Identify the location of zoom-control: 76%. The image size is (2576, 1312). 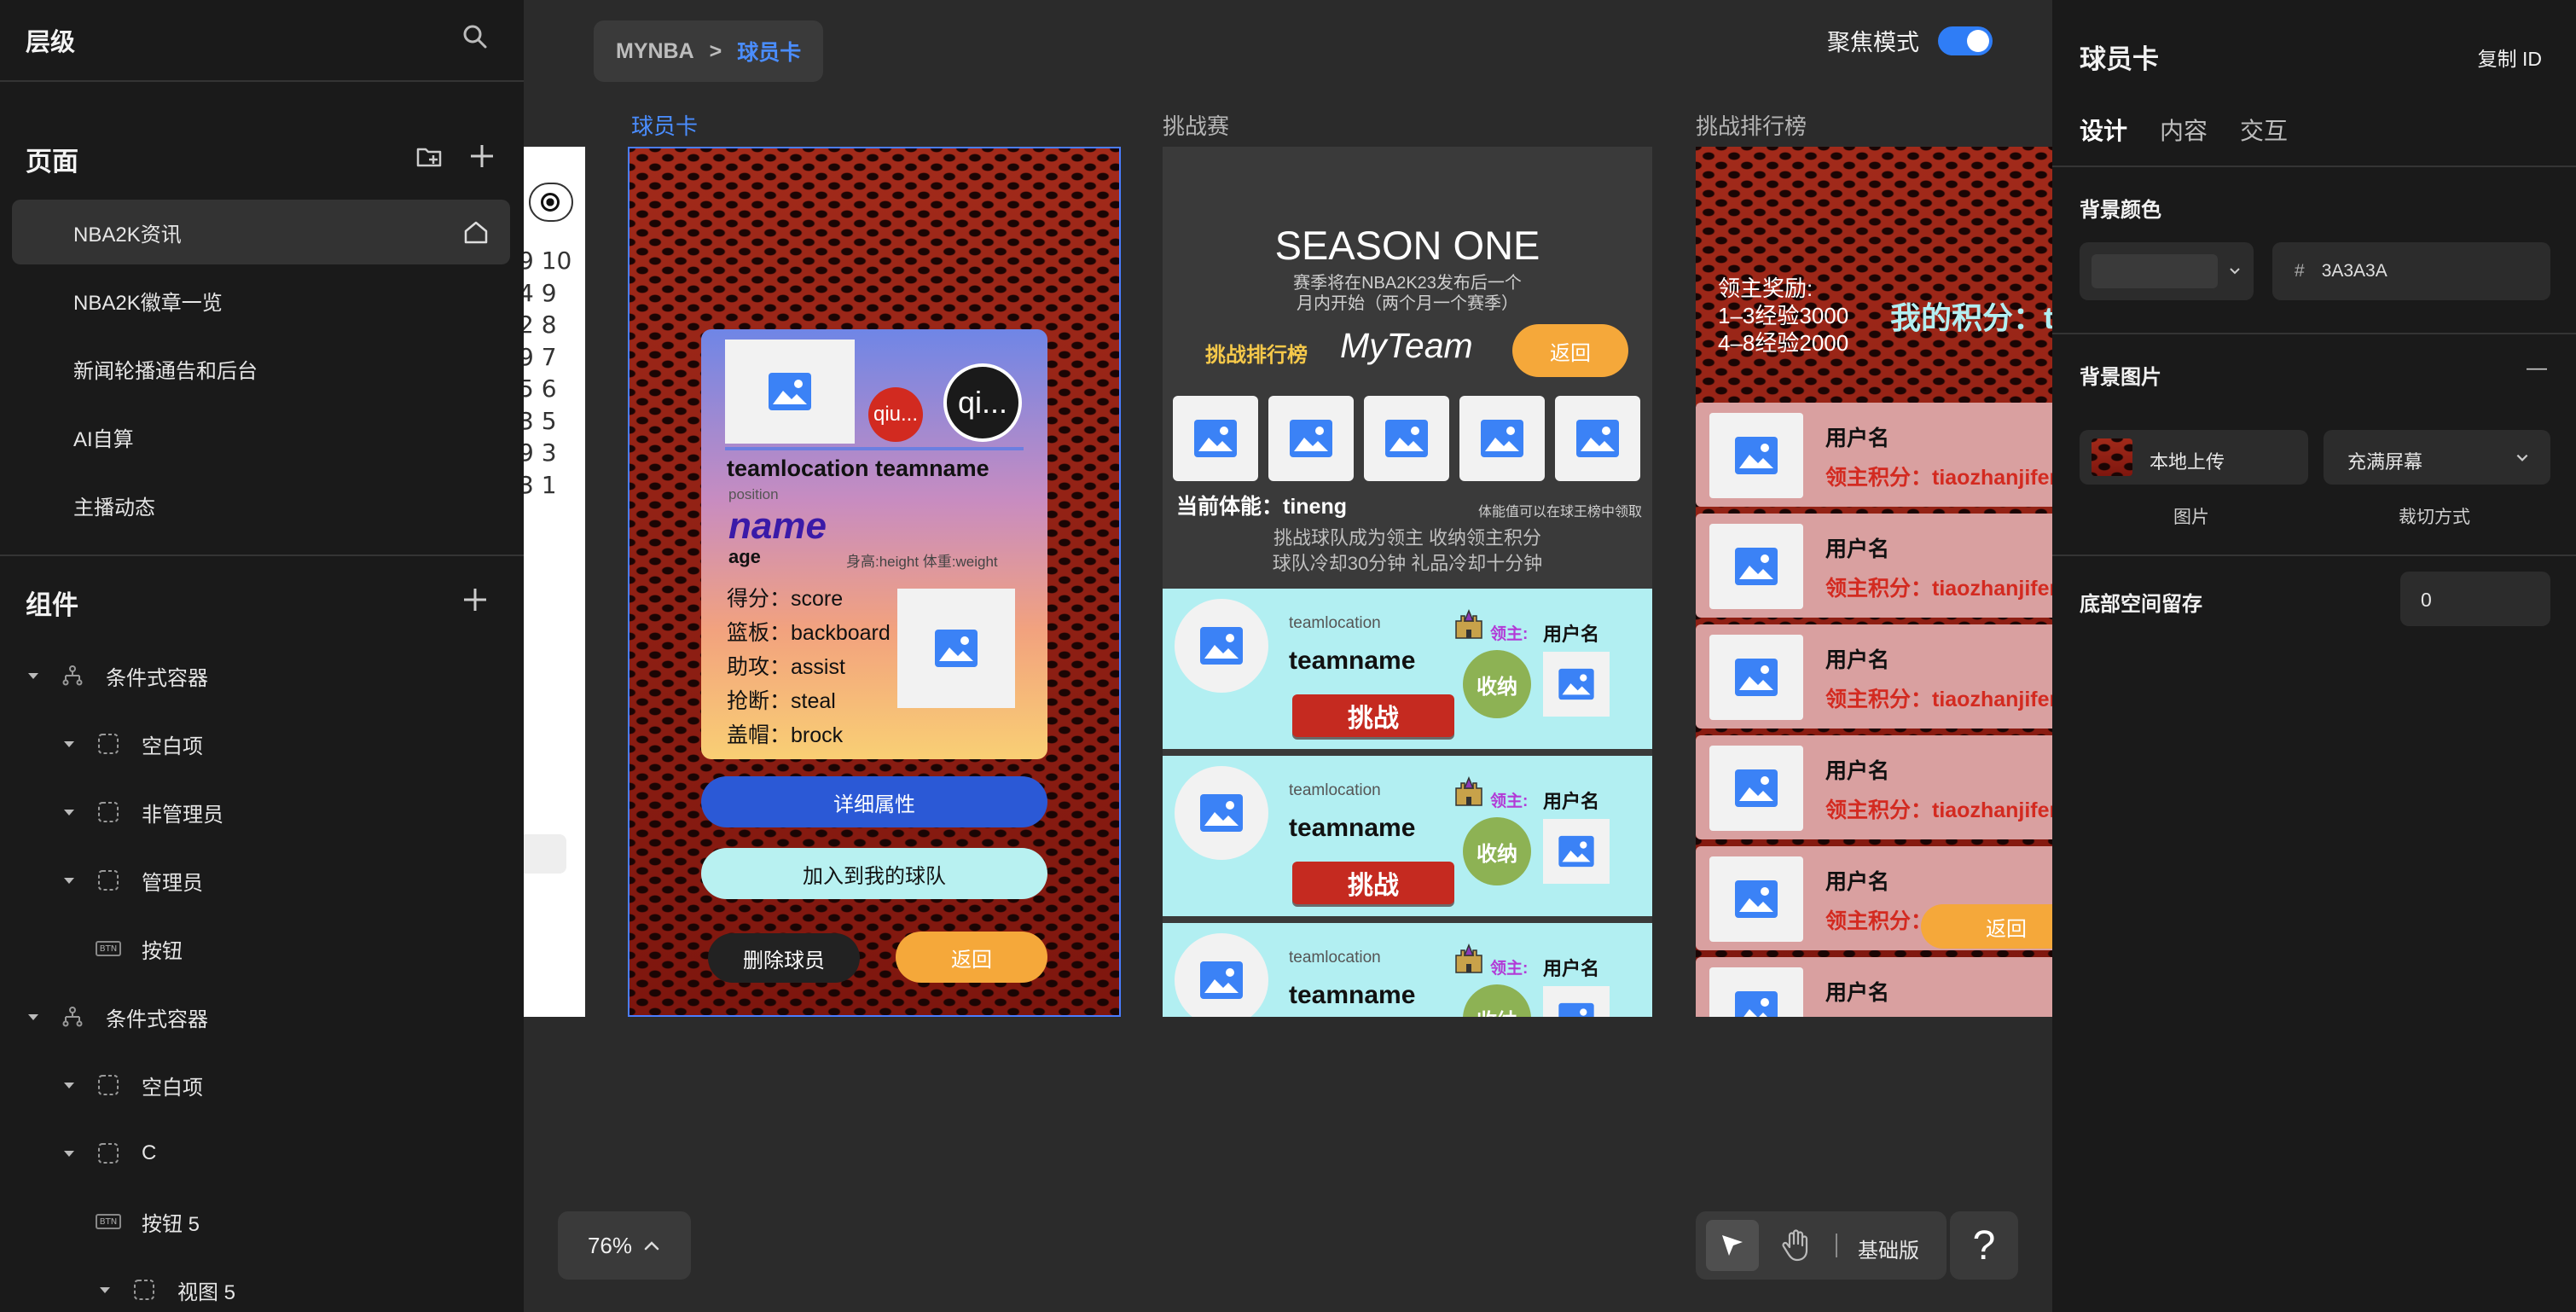
(624, 1246).